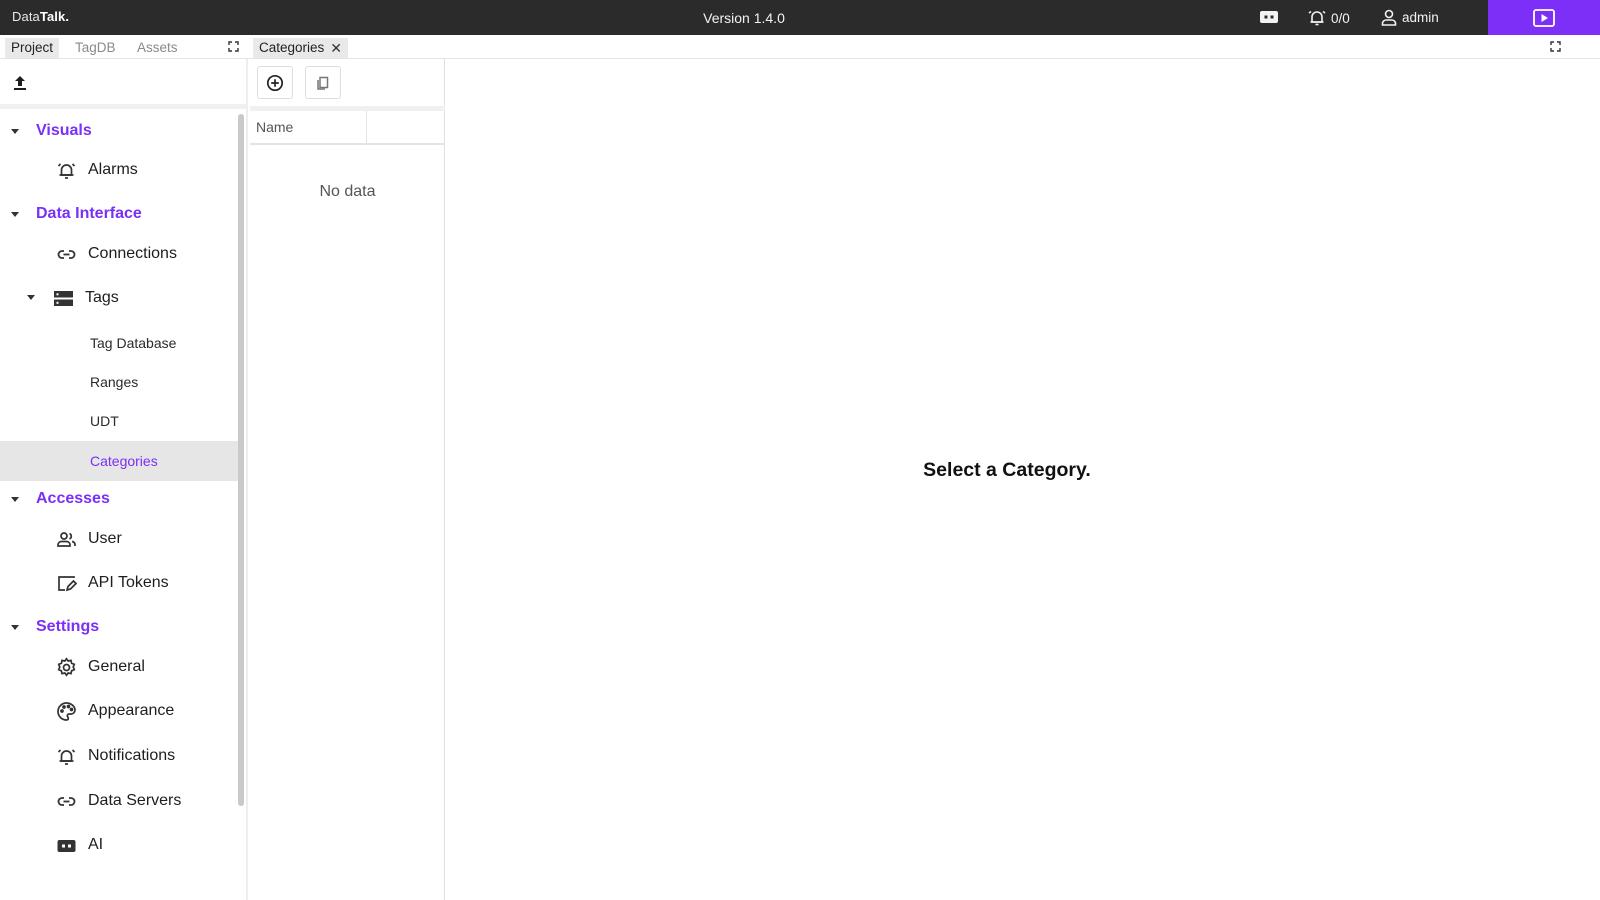 Image resolution: width=1600 pixels, height=900 pixels. Describe the element at coordinates (1007, 470) in the screenshot. I see `main-empty-message: Select a Category.` at that location.